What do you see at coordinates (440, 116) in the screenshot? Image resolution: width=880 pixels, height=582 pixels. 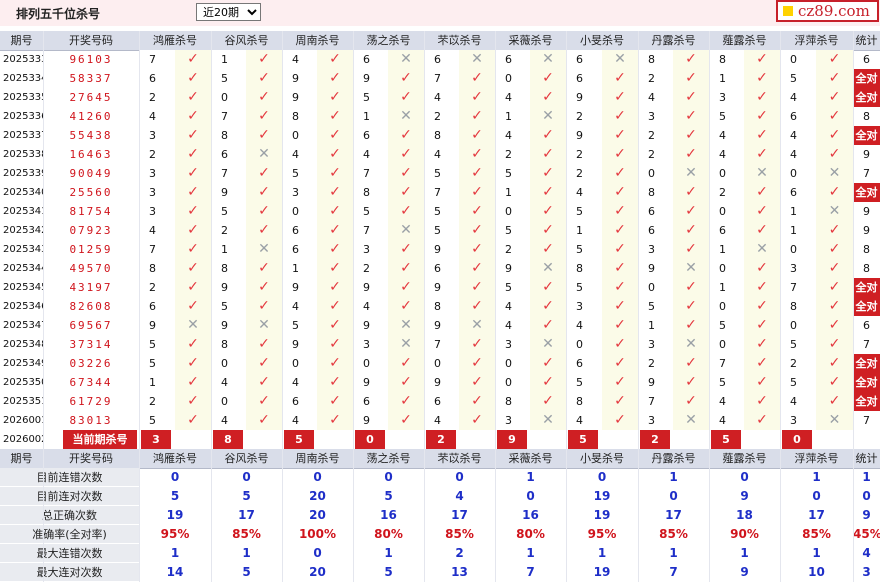 I see `table-row: 2025336 41260 4 ✓ 7 ✓ 8 ✓ 1 ✕ 2 ✓ 1 ✕ 2 ✓ 3 ✓ 5 ✓ 6 ✓ 8` at bounding box center [440, 116].